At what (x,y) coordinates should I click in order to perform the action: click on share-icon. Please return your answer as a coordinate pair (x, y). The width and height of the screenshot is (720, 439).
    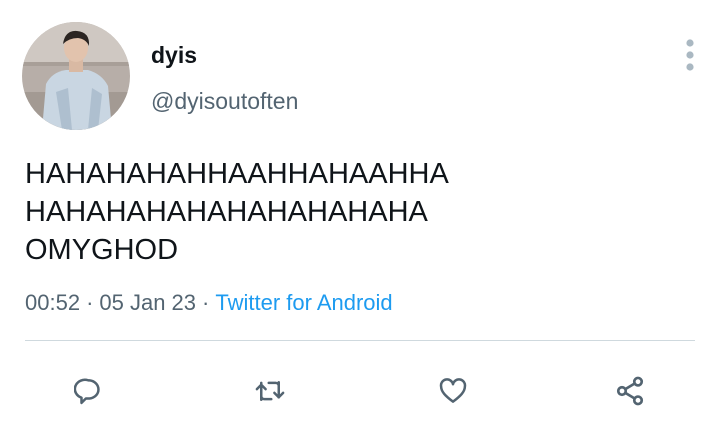
    Looking at the image, I should click on (630, 391).